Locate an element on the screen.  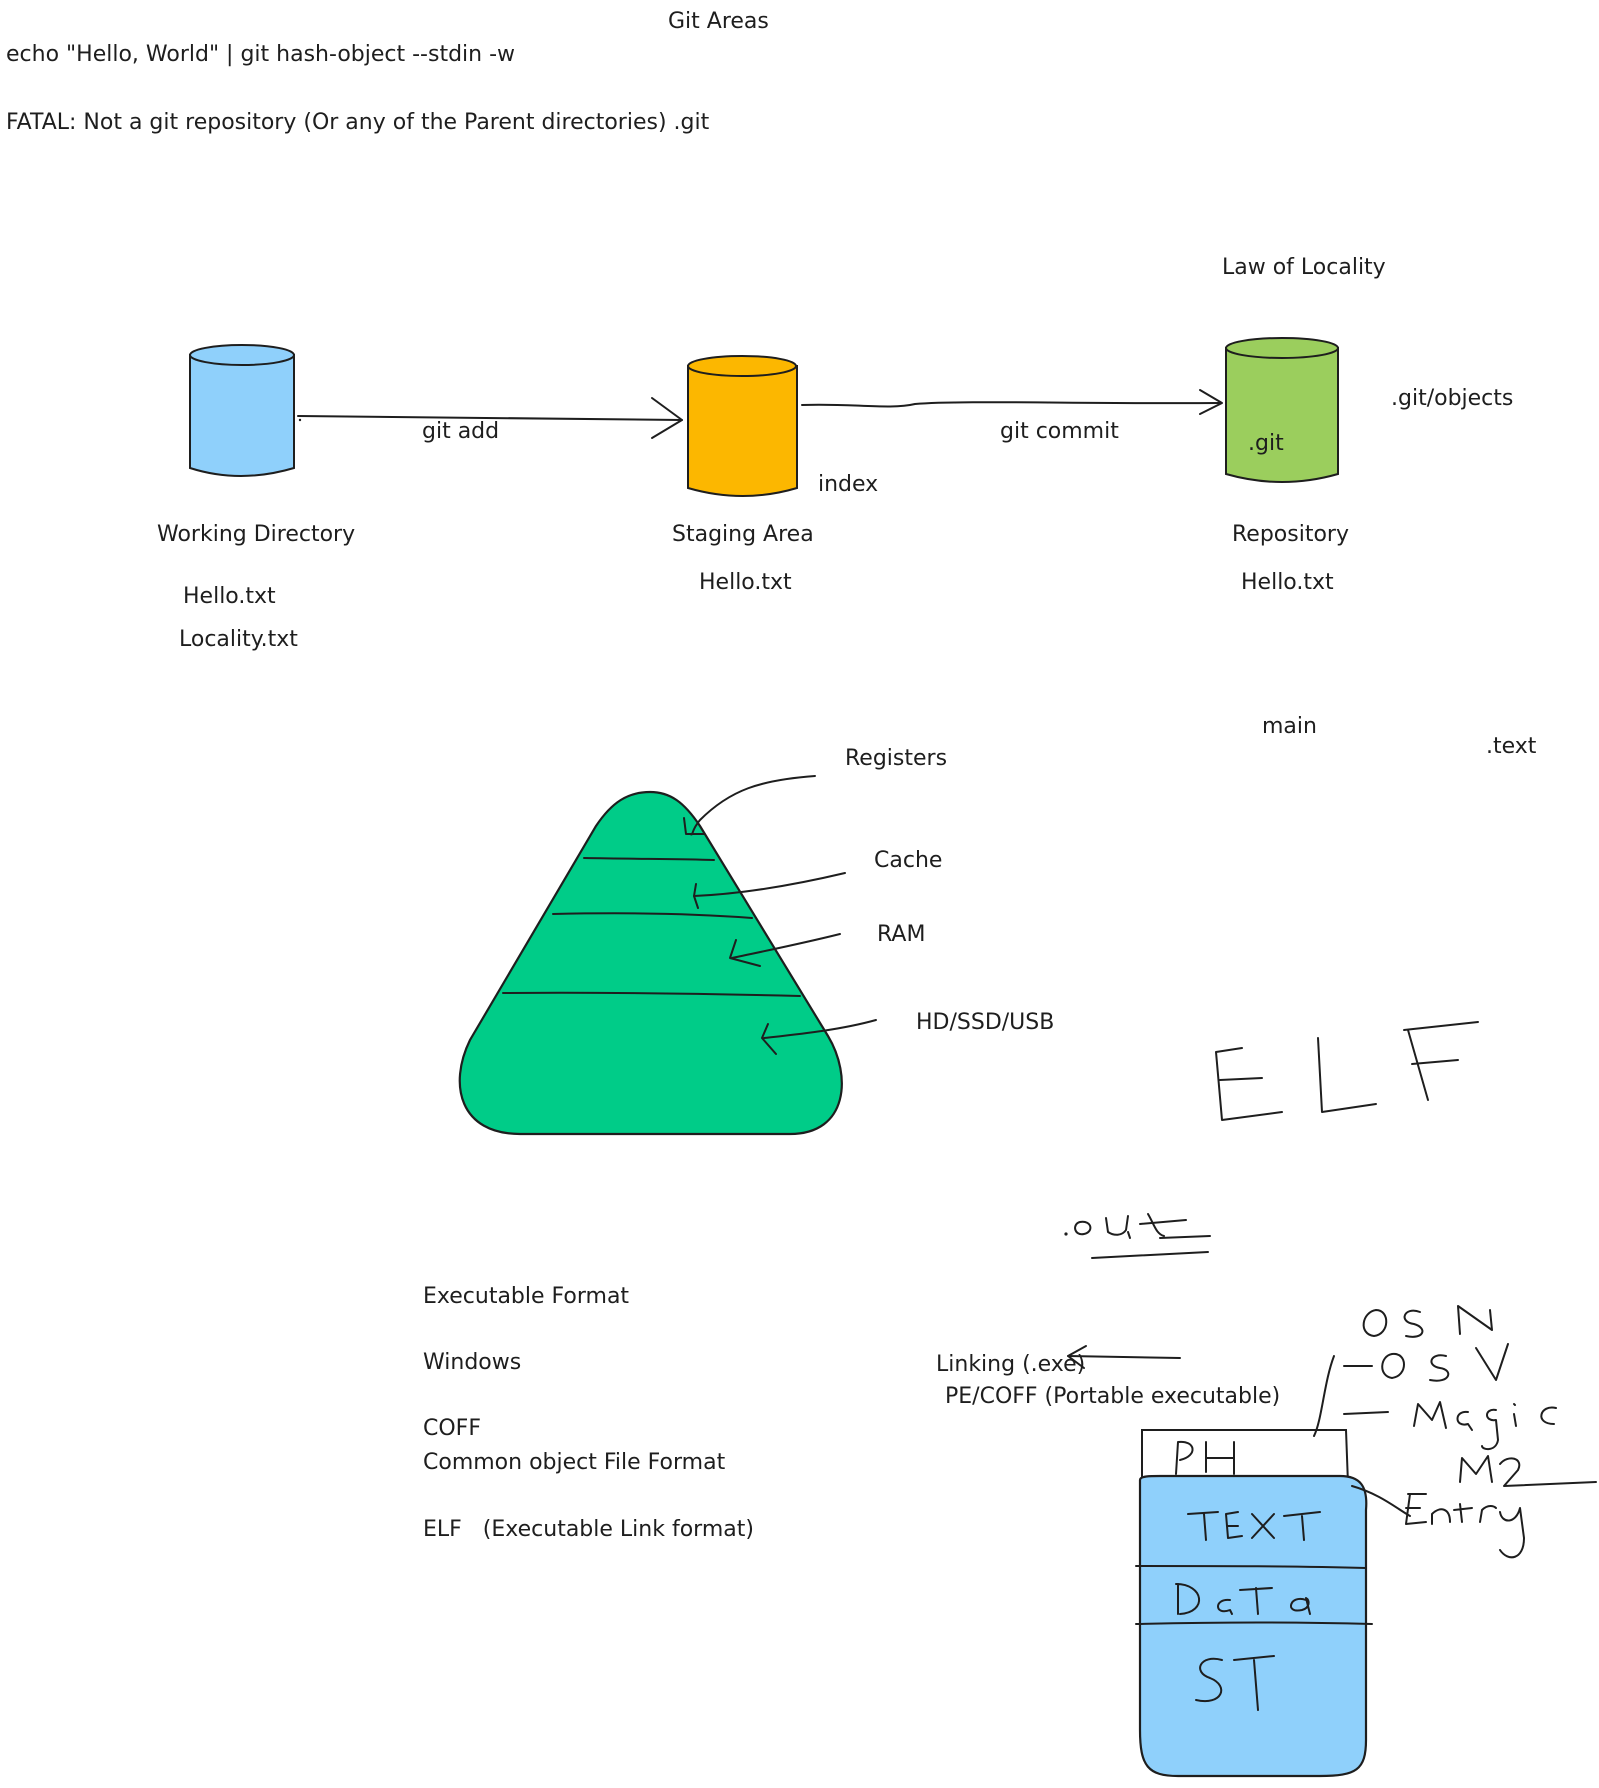
git-commit-label: git commit is located at coordinates (1059, 431).